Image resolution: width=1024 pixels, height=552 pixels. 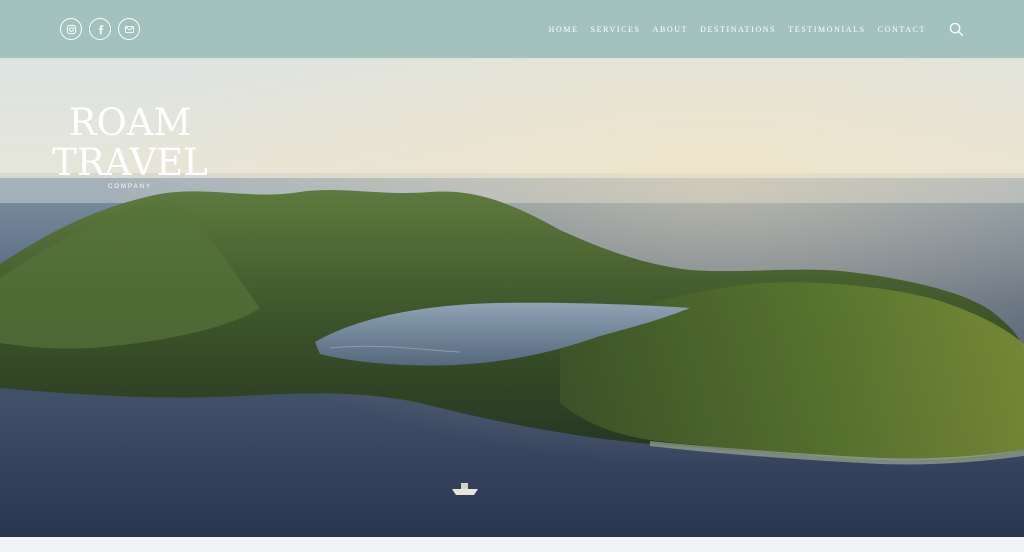 What do you see at coordinates (616, 29) in the screenshot?
I see `nav-services: SERVICES` at bounding box center [616, 29].